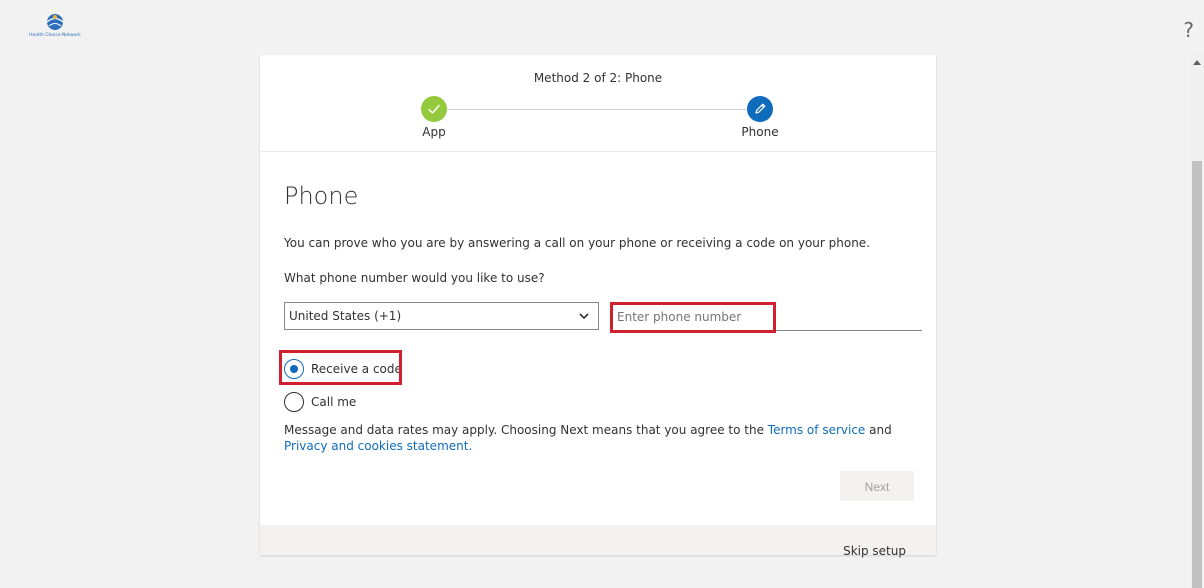 The image size is (1204, 588). What do you see at coordinates (345, 316) in the screenshot?
I see `country-select-value: United States (+1)` at bounding box center [345, 316].